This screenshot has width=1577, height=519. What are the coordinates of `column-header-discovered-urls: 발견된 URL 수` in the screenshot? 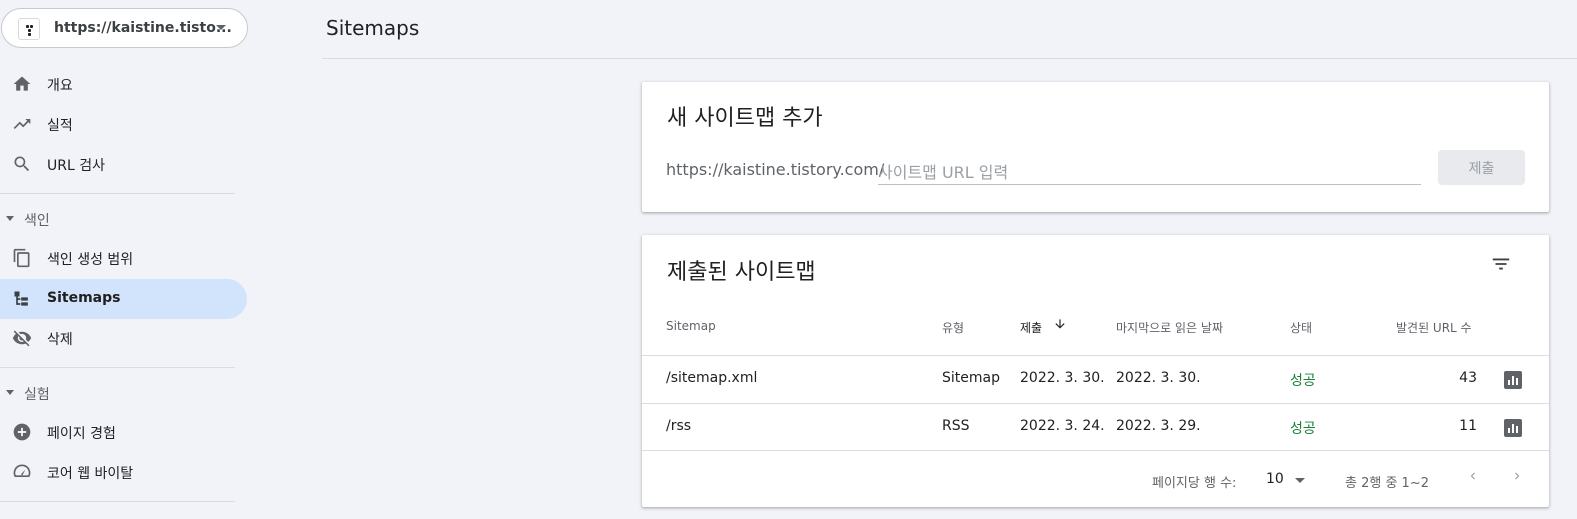 It's located at (1434, 327).